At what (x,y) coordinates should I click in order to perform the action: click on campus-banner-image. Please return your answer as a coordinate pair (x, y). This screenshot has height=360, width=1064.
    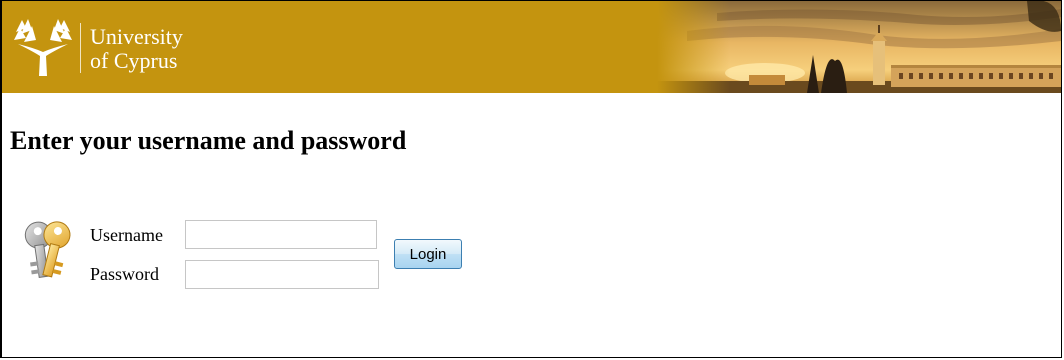
    Looking at the image, I should click on (859, 47).